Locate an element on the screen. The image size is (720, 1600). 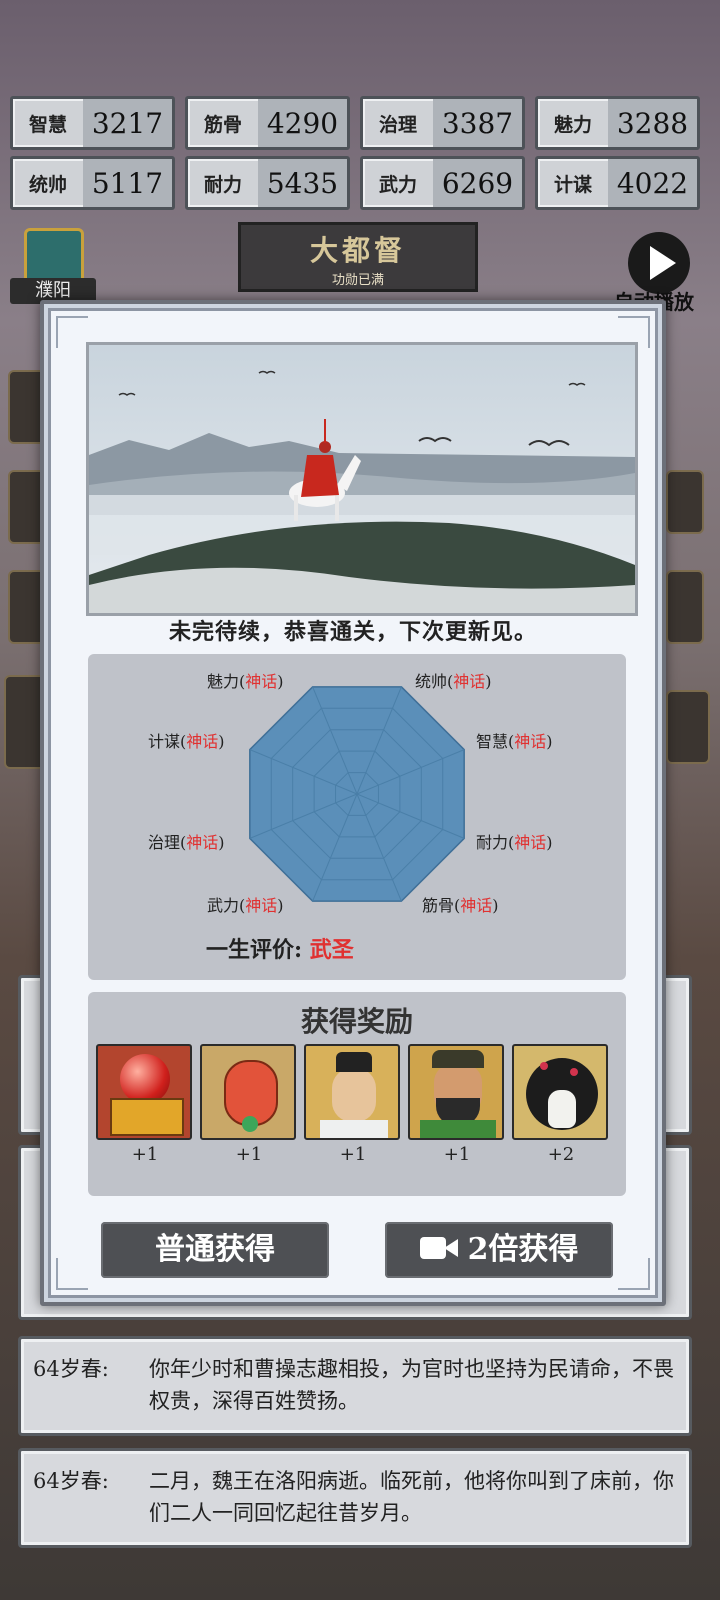
plum-vase-icon is located at coordinates (560, 1092).